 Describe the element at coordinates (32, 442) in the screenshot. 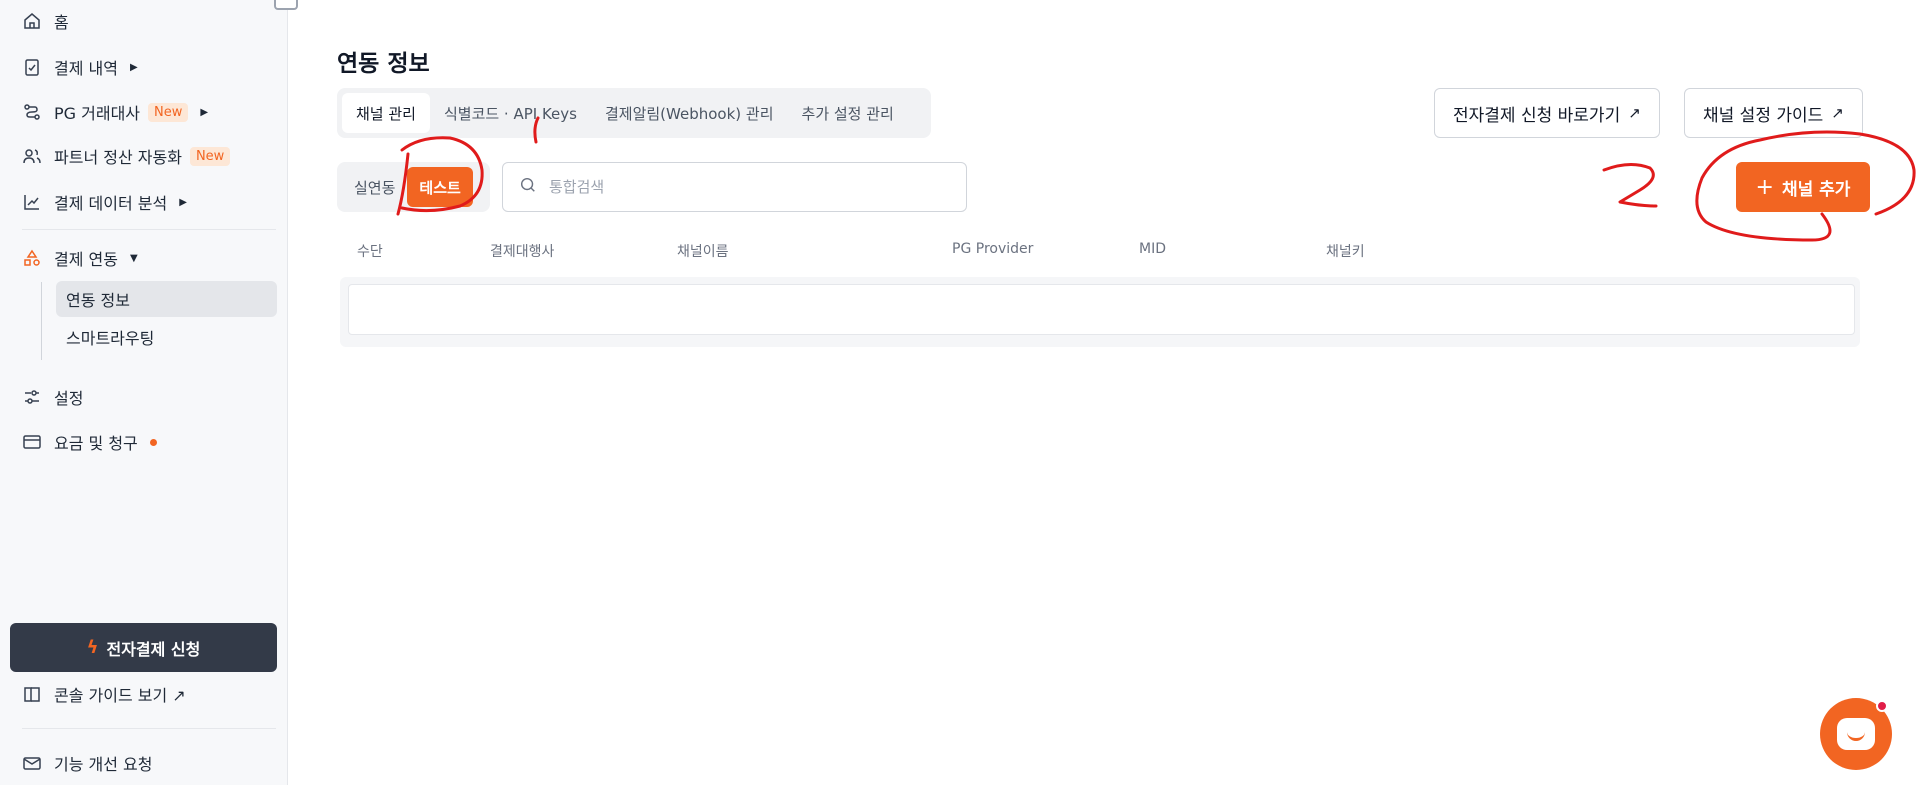

I see `credit-card-icon` at that location.